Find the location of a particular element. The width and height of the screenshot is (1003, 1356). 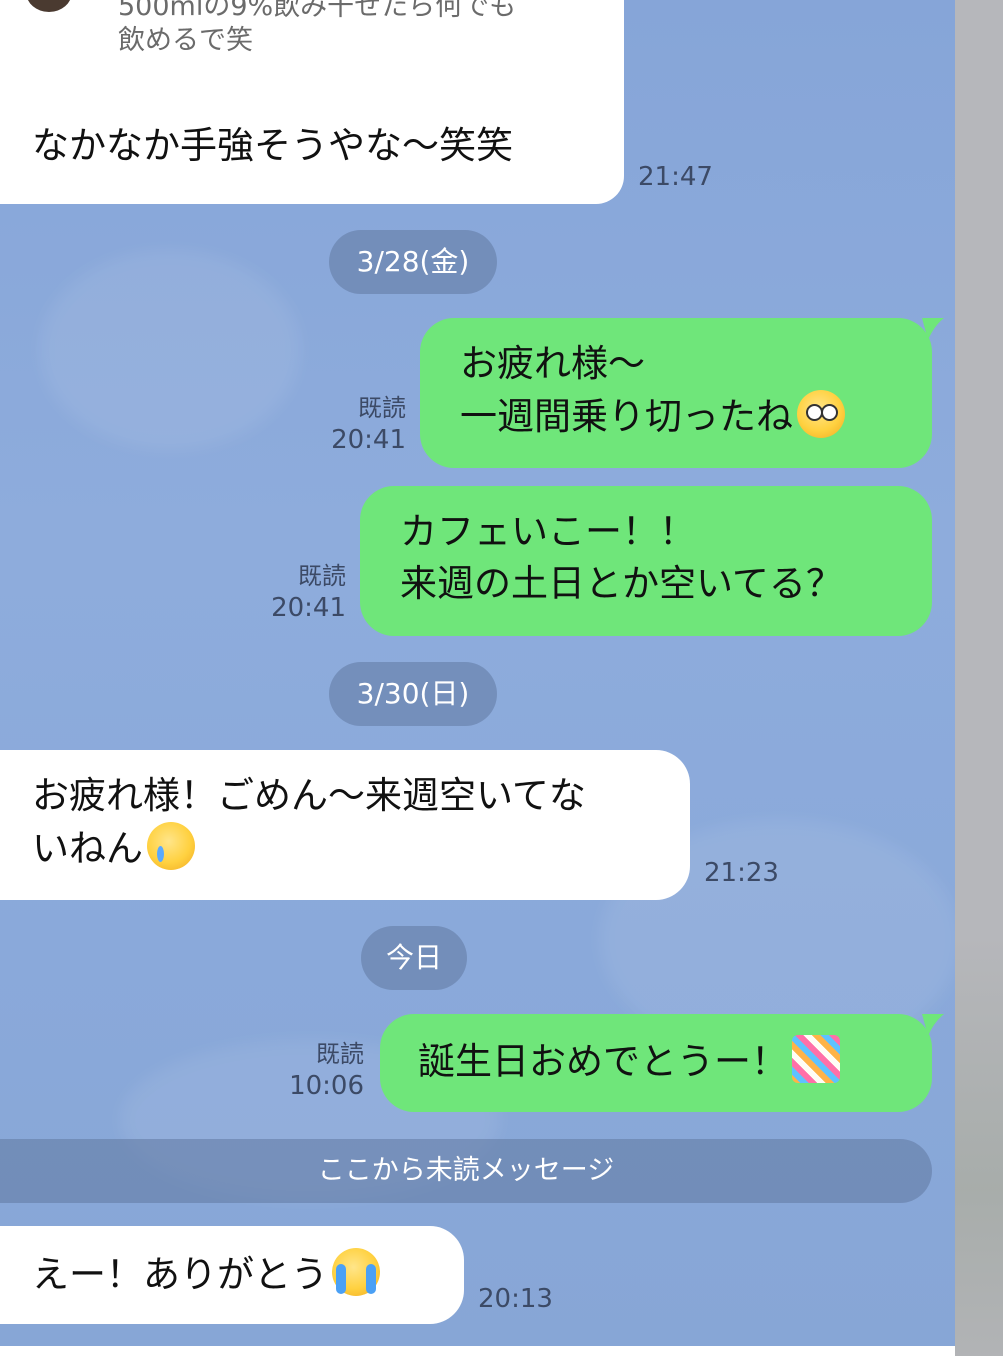

crying-face-icon is located at coordinates (171, 846).